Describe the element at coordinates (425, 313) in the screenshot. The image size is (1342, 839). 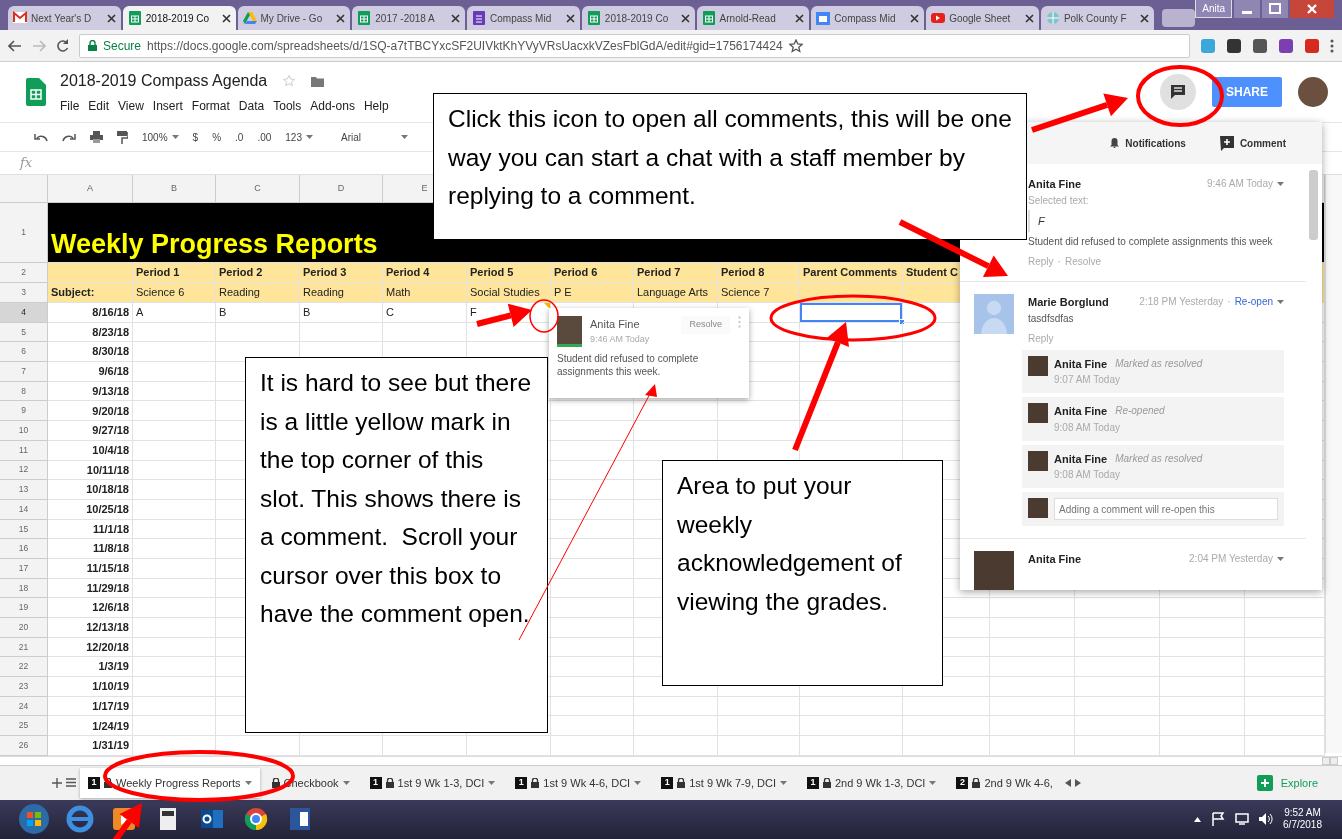
I see `grade-cell: C` at that location.